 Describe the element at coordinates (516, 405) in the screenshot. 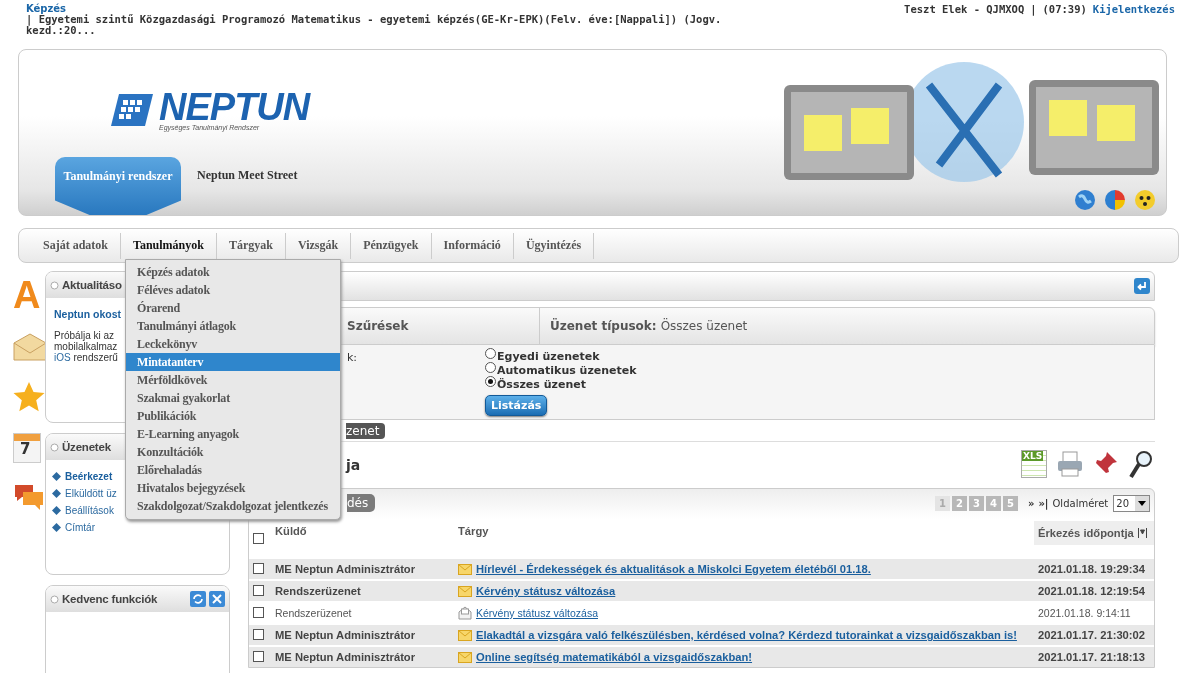

I see `list-button: Listázás` at that location.